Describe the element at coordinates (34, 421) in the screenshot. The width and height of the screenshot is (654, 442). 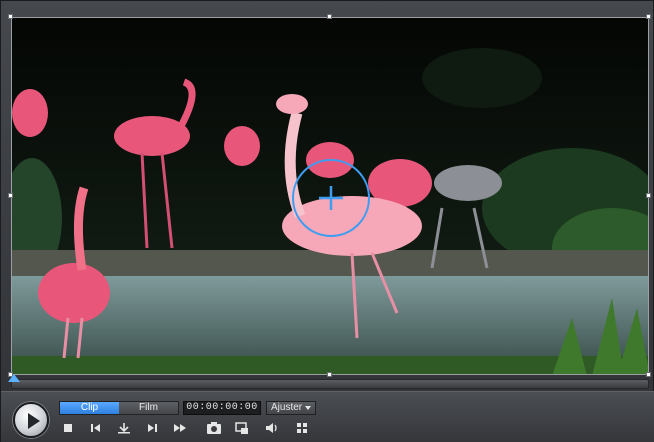
I see `play-icon` at that location.